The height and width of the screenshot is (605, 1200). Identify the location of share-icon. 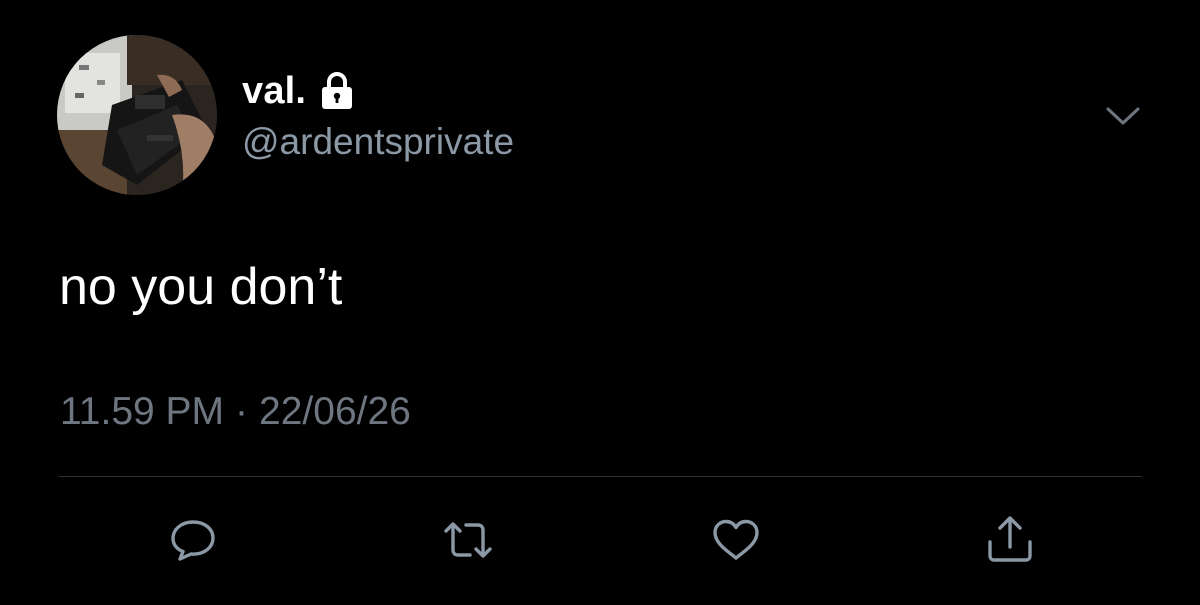
(1010, 539).